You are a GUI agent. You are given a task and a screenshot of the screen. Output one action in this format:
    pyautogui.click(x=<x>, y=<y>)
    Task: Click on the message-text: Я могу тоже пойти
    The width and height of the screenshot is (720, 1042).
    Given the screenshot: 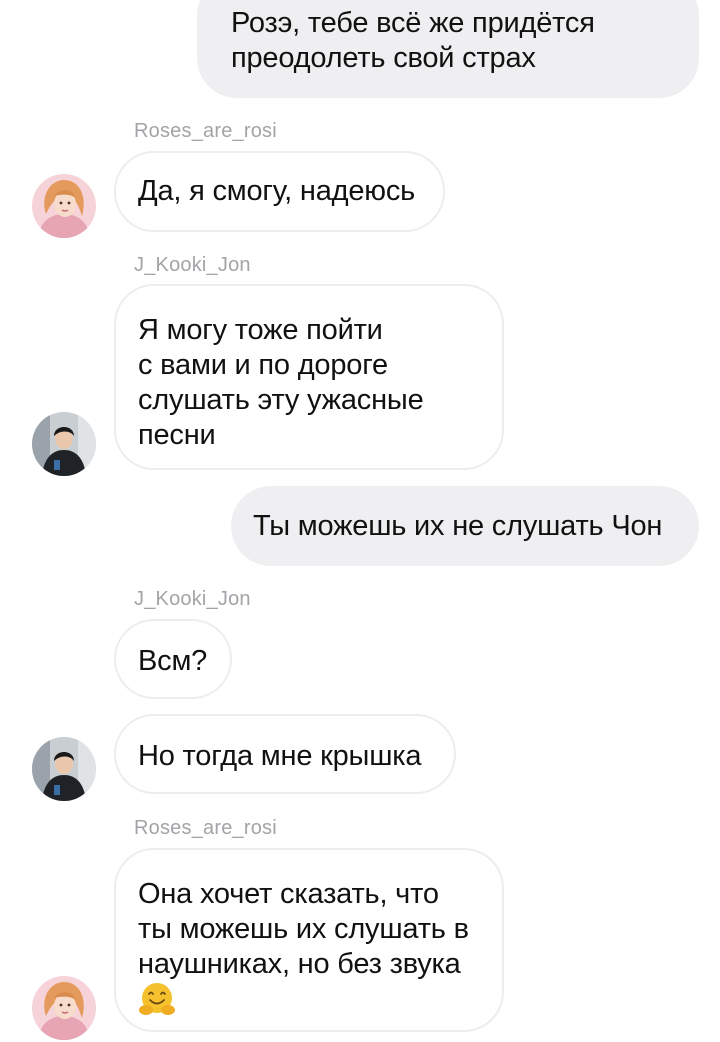 What is the action you would take?
    pyautogui.click(x=260, y=330)
    